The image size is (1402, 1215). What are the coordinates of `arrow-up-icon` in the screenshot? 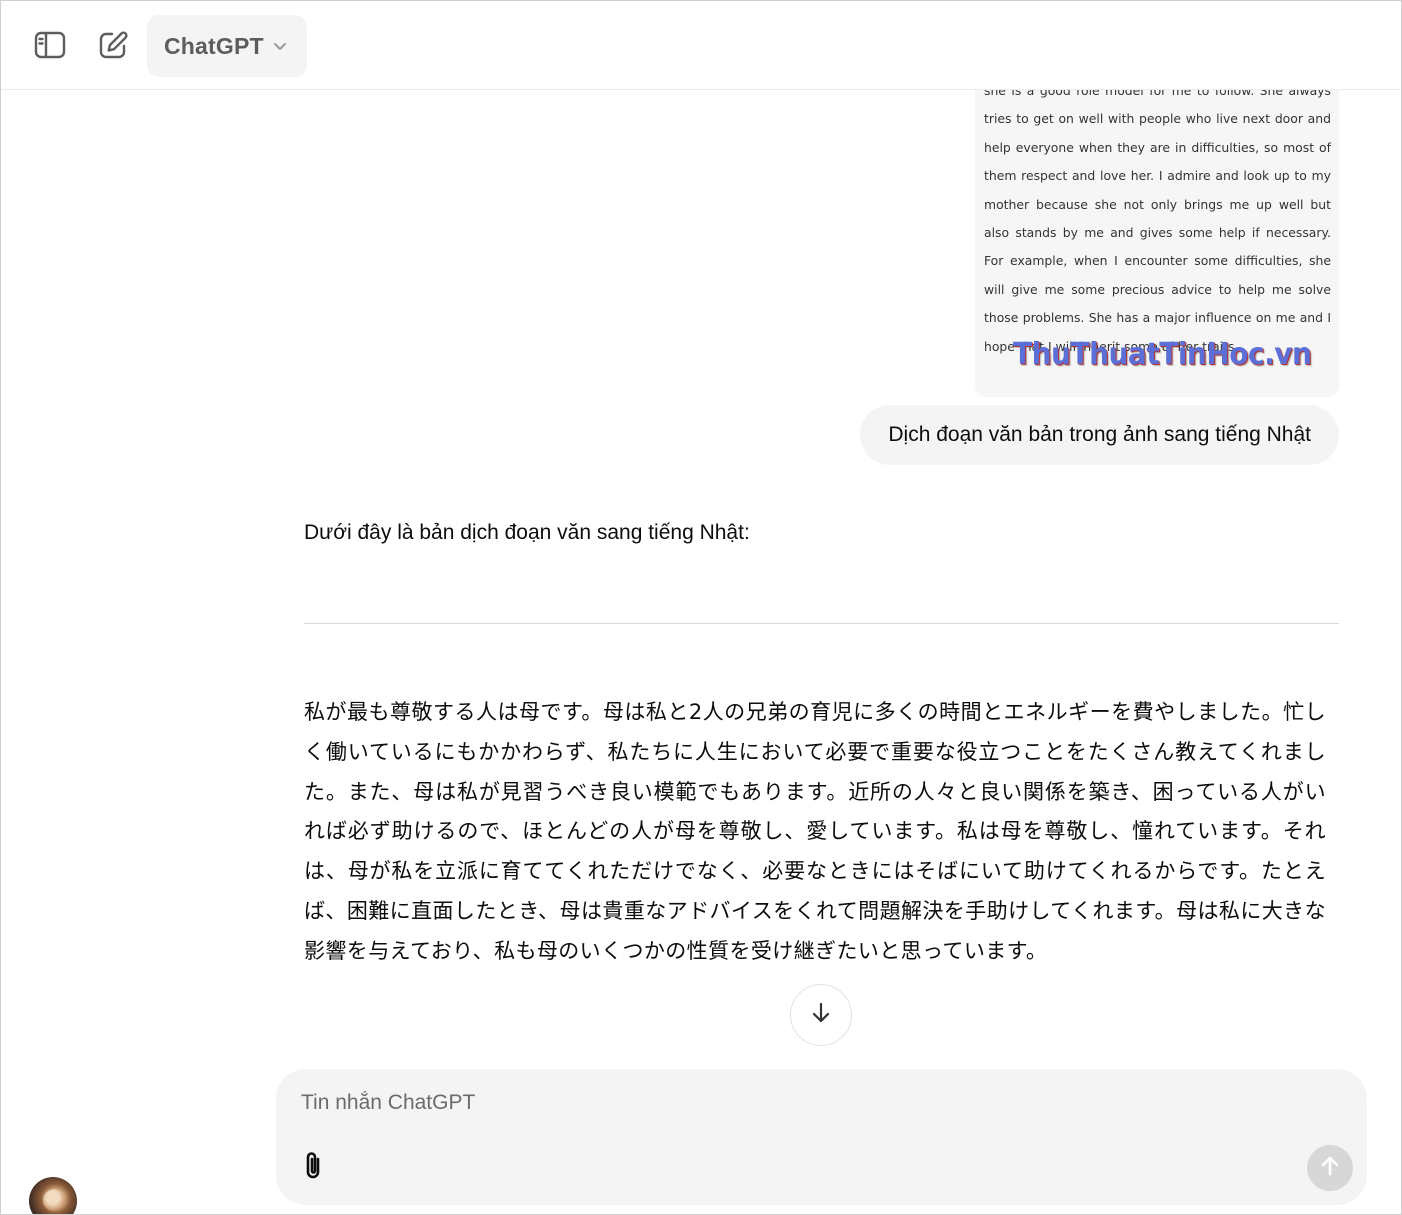 It's located at (1330, 1168).